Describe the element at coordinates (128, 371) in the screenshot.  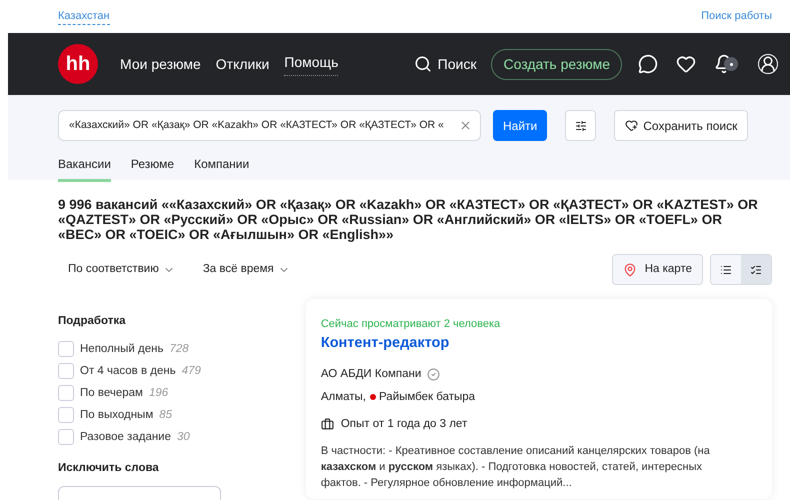
I see `filter-label: От 4 часов в день` at that location.